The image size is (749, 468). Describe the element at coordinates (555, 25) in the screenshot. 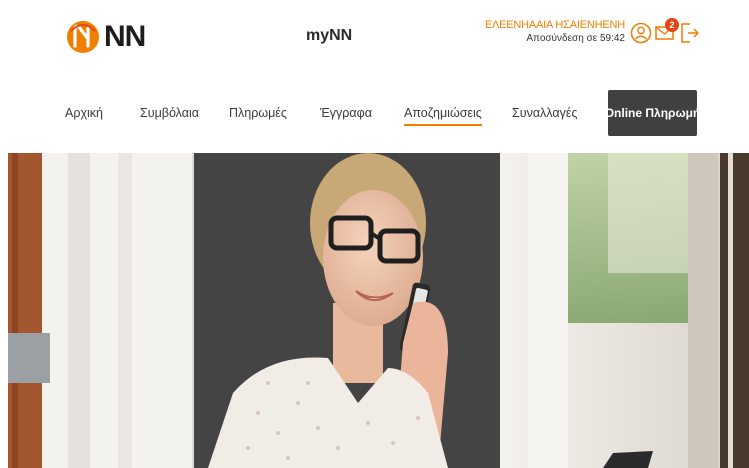

I see `user-name: ΕΛΕΕΝΗΑΑΙΑ ΗΣΑΙΕΝΗΕΝΗ` at that location.